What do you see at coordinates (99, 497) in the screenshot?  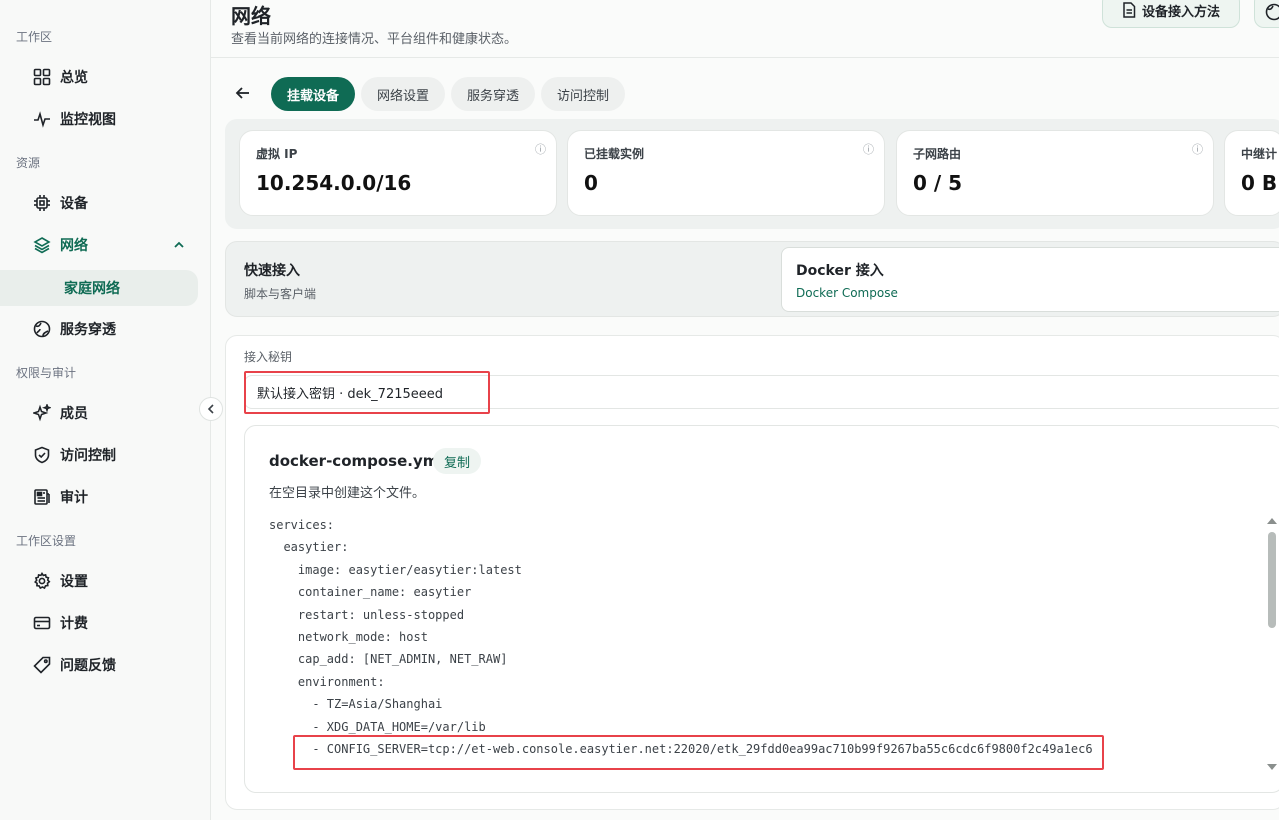 I see `sidebar-item-audit: 审计` at bounding box center [99, 497].